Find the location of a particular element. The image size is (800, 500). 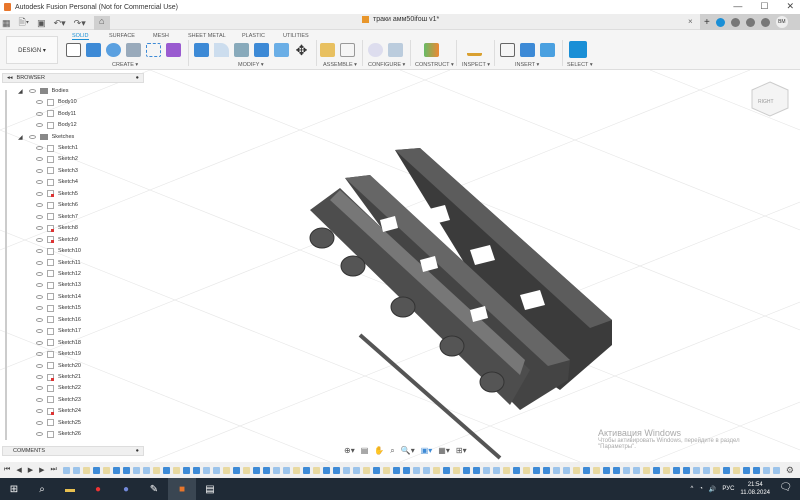

joint-icon is located at coordinates (347, 50).